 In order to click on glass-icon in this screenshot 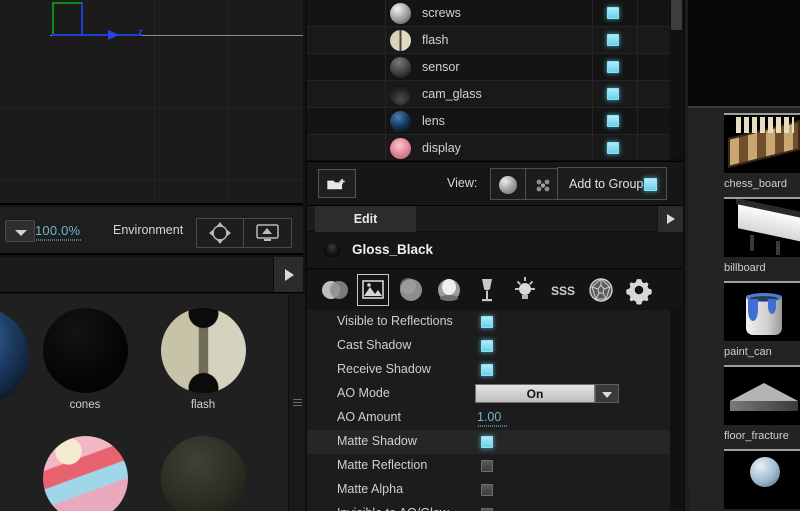, I will do `click(487, 290)`.